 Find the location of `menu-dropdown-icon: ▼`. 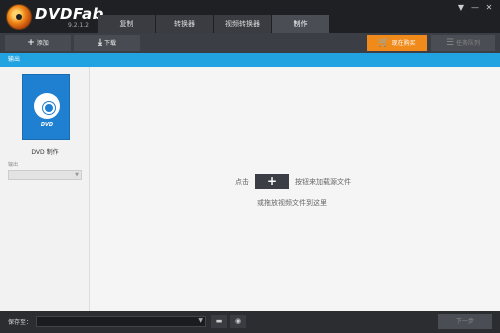

menu-dropdown-icon: ▼ is located at coordinates (461, 8).